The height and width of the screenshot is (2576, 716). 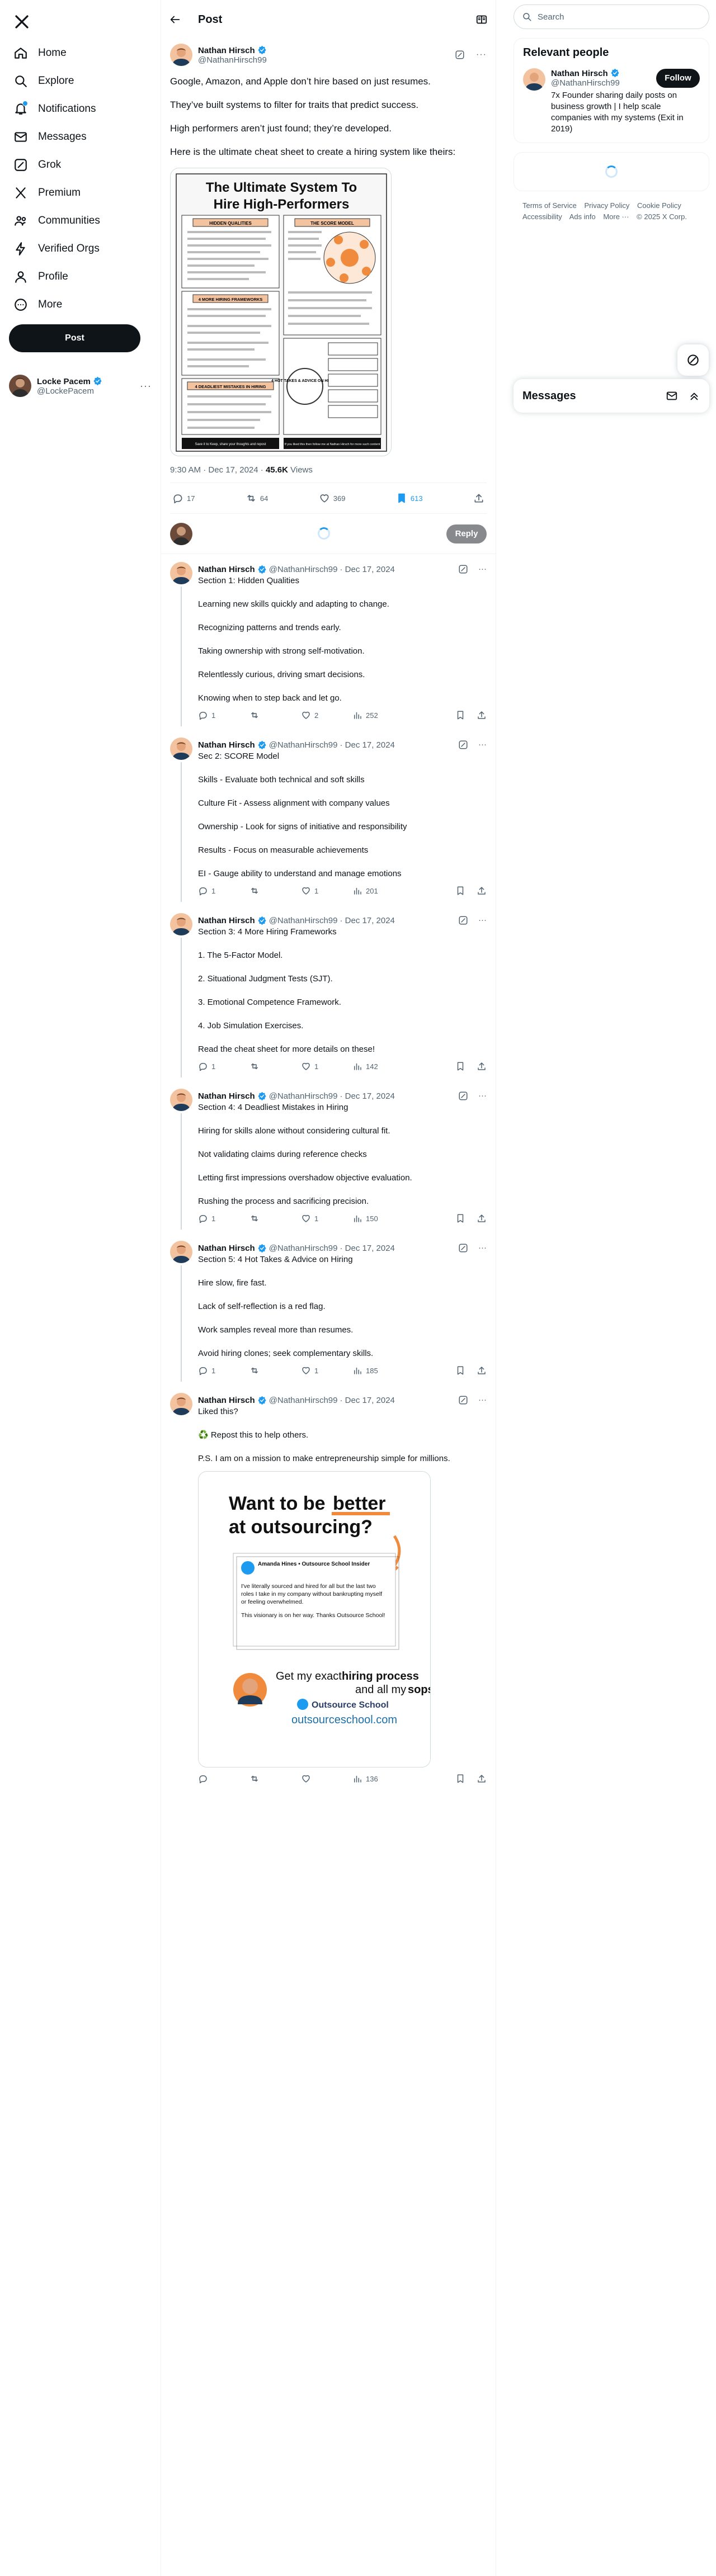 I want to click on search-box: Search, so click(x=611, y=16).